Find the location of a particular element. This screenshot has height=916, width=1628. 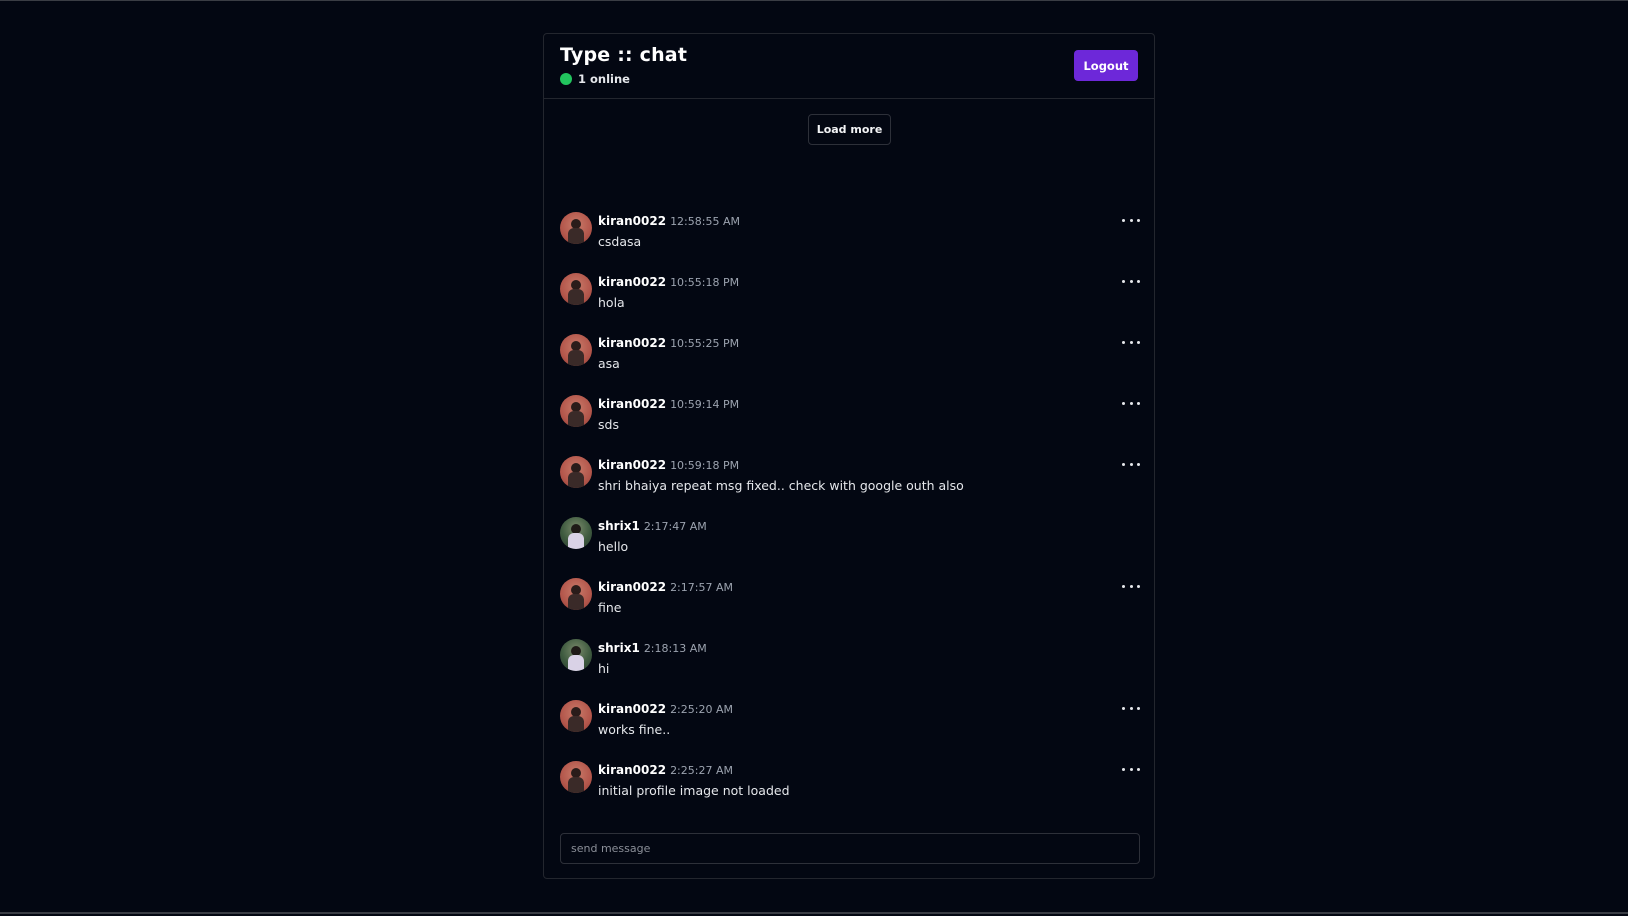

message-input is located at coordinates (850, 848).